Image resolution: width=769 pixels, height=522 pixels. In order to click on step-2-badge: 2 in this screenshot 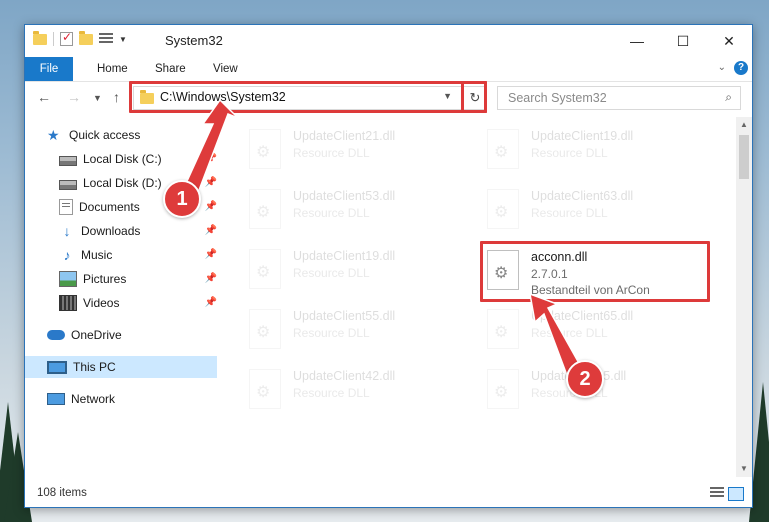, I will do `click(585, 379)`.